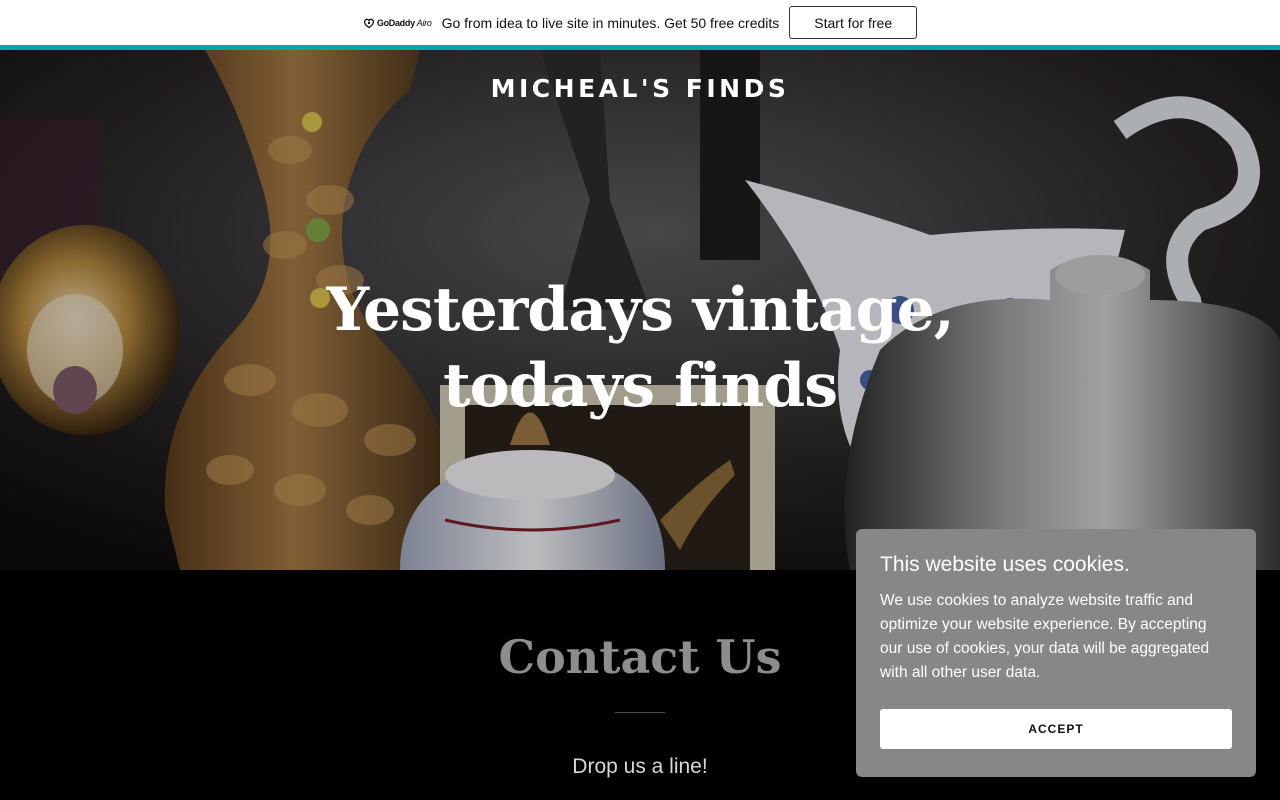 The width and height of the screenshot is (1280, 800). What do you see at coordinates (368, 23) in the screenshot?
I see `godaddy-logo-icon` at bounding box center [368, 23].